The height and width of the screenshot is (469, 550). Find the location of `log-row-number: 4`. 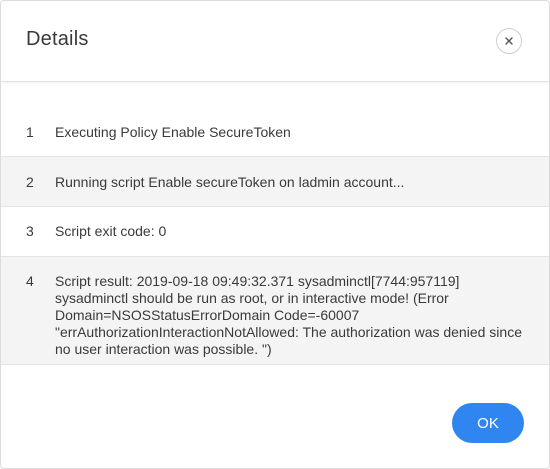

log-row-number: 4 is located at coordinates (30, 281).